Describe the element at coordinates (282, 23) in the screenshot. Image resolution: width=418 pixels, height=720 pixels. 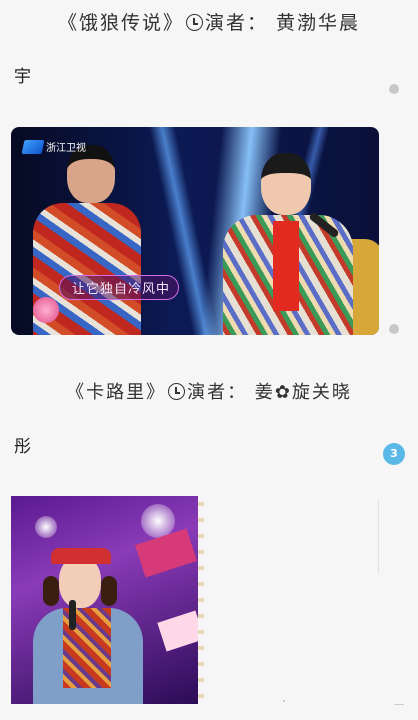
I see `headline-1-performers: 演者： 黄渤华晨` at that location.